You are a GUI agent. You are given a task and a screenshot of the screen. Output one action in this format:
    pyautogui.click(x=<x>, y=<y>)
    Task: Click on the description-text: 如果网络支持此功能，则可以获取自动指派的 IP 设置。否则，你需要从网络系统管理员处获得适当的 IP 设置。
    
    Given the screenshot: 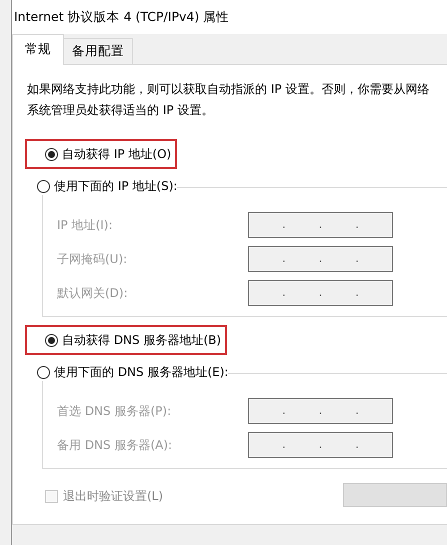 What is the action you would take?
    pyautogui.click(x=228, y=100)
    